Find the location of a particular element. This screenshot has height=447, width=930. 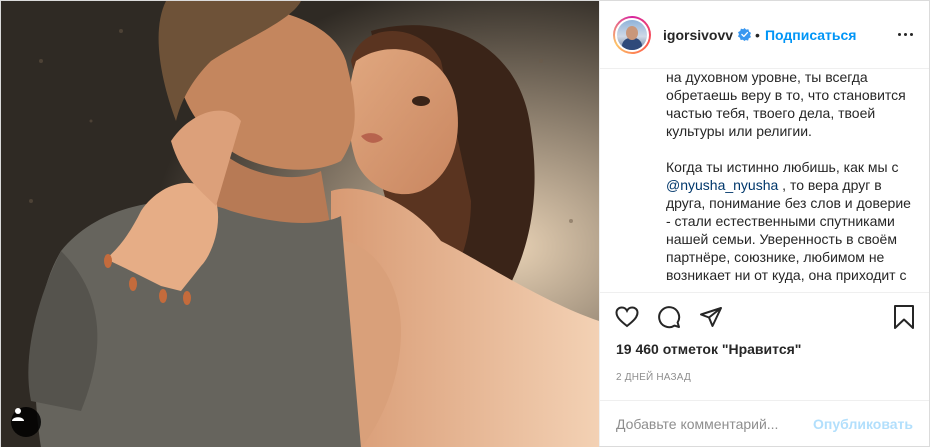

comment-icon is located at coordinates (669, 317).